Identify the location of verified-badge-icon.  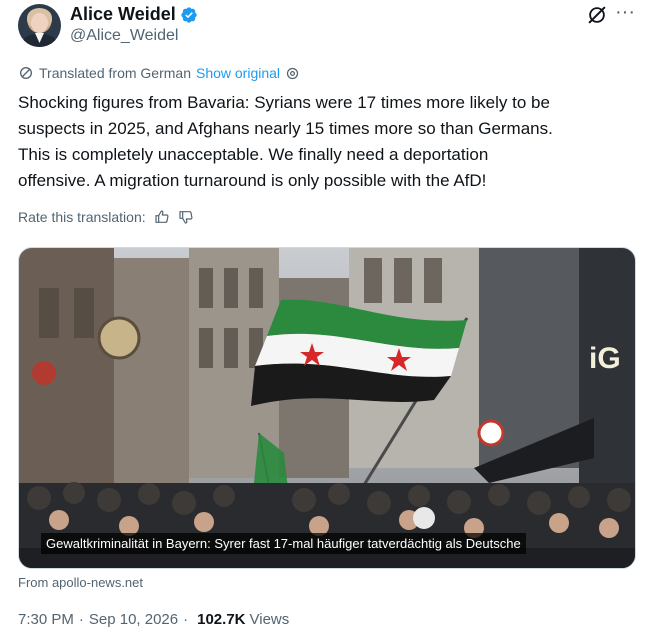
(189, 14).